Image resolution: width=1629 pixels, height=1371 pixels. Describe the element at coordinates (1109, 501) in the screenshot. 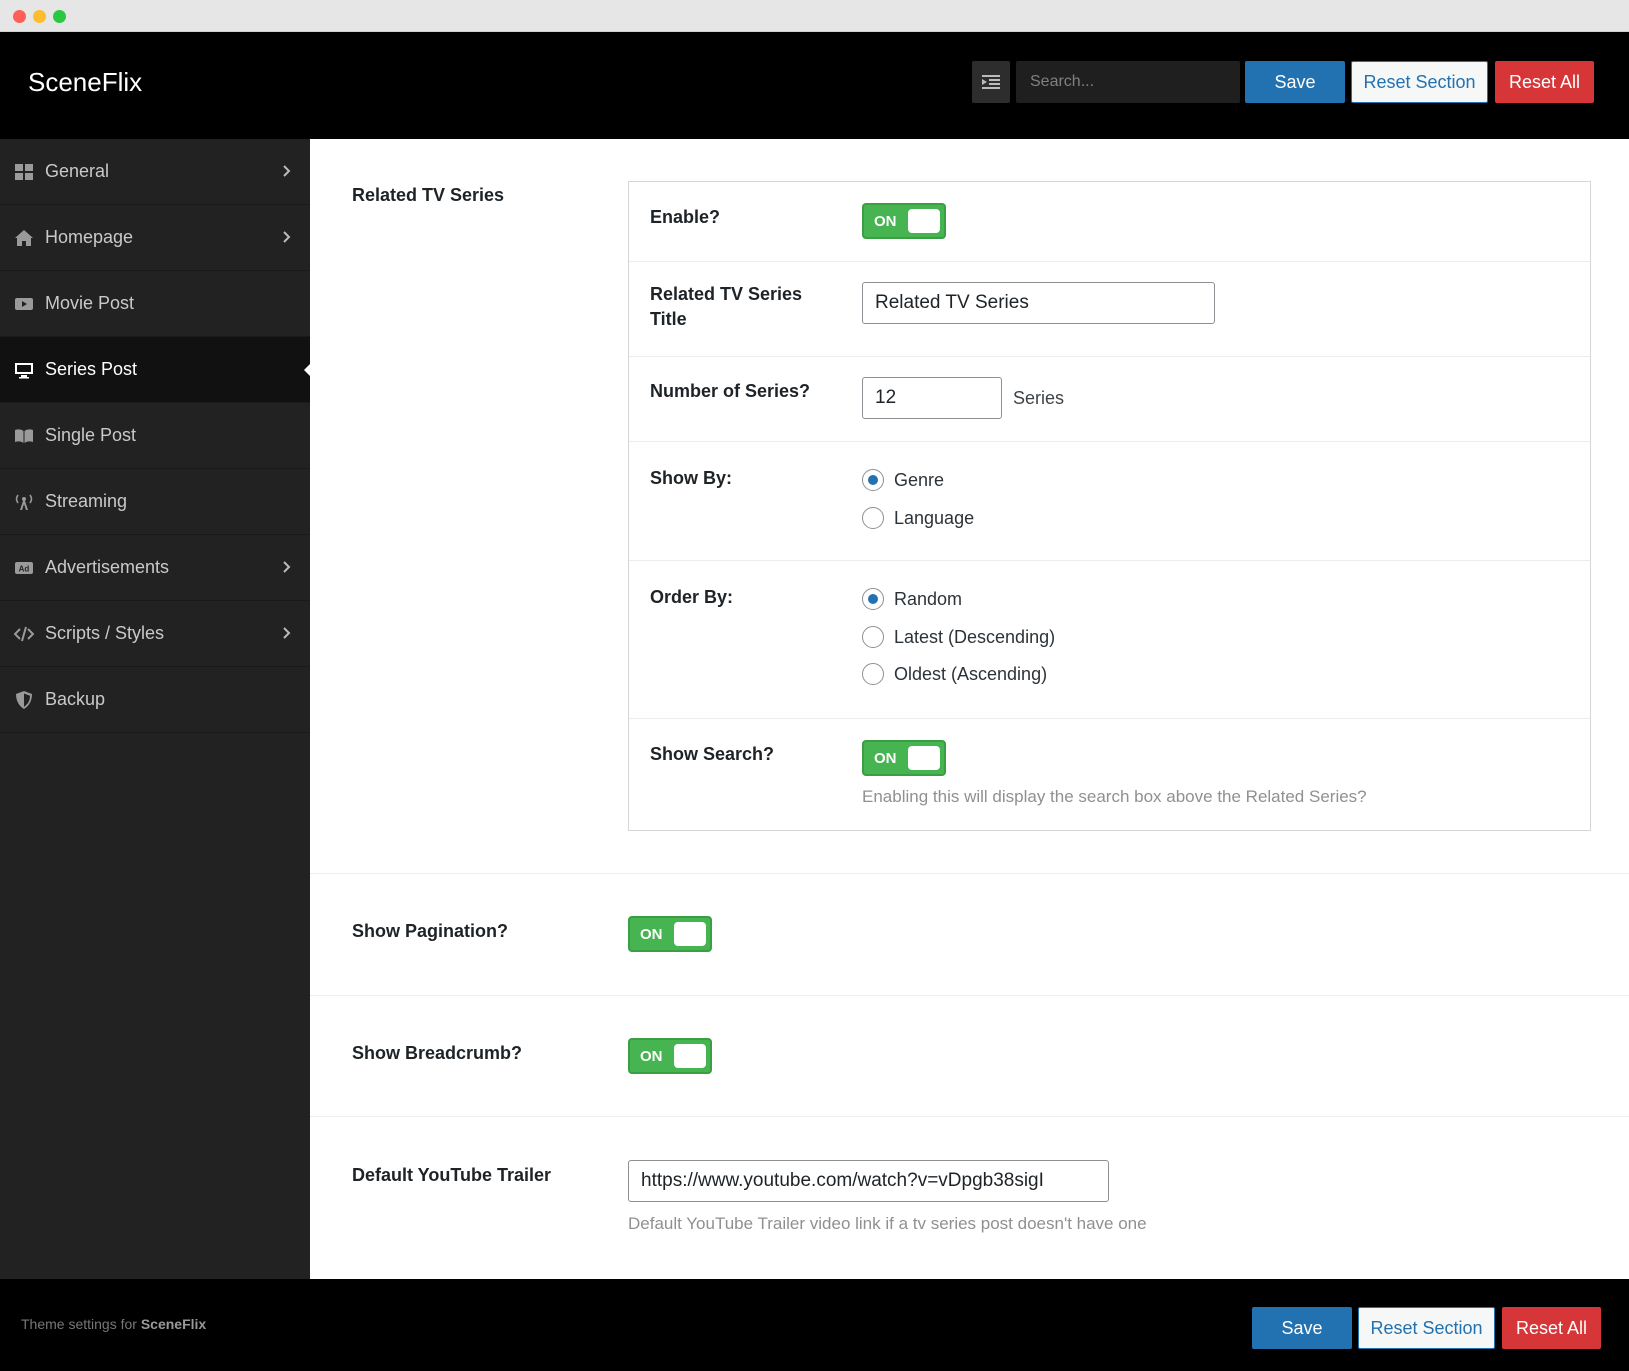

I see `show-by-row: Show By: Genre Language` at that location.